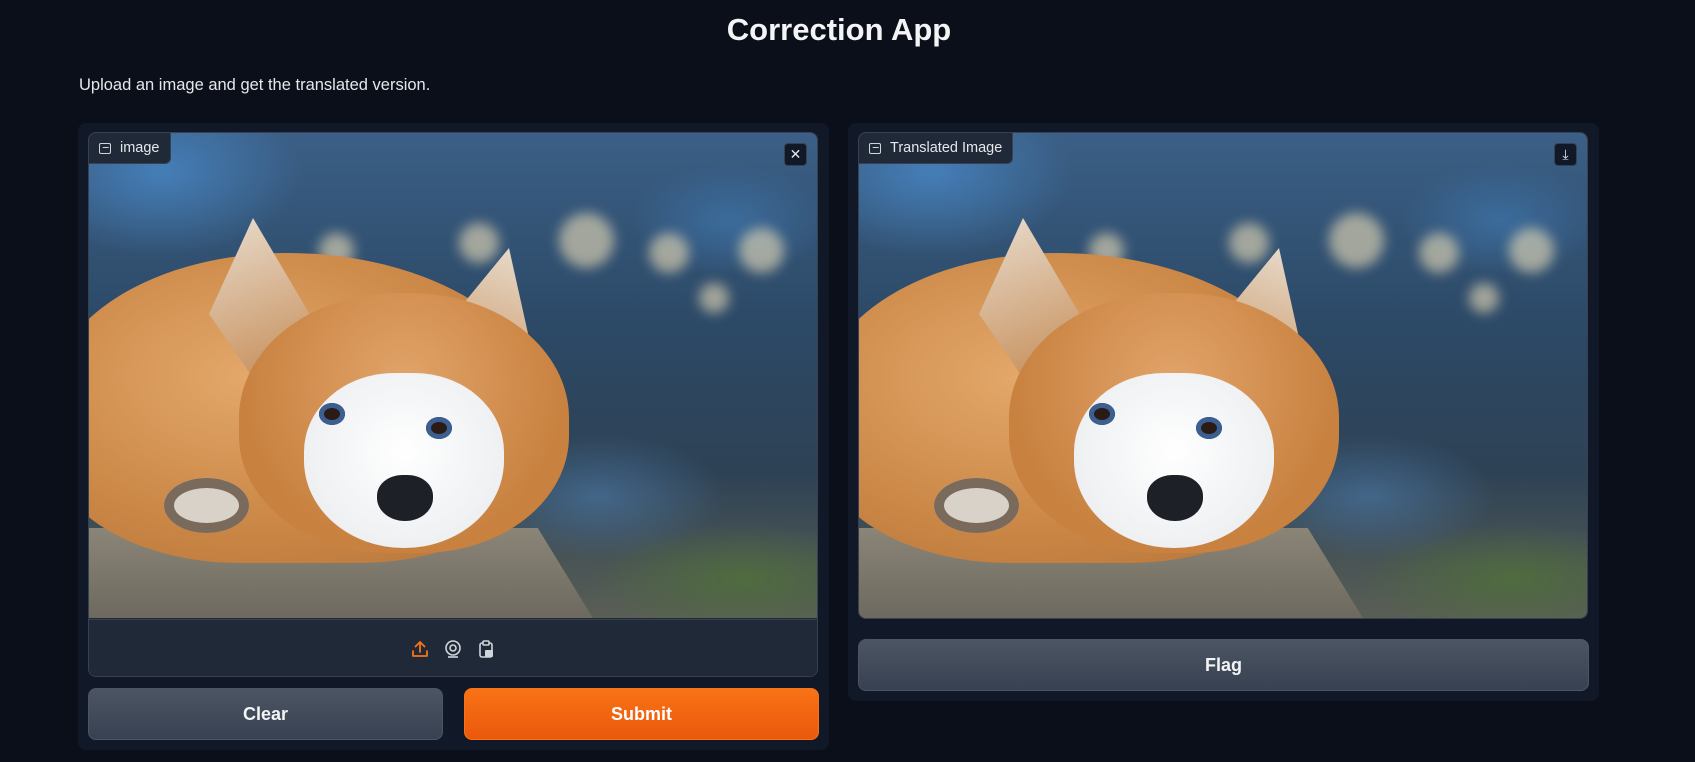 The width and height of the screenshot is (1695, 762). Describe the element at coordinates (1223, 665) in the screenshot. I see `flag-button: Flag` at that location.